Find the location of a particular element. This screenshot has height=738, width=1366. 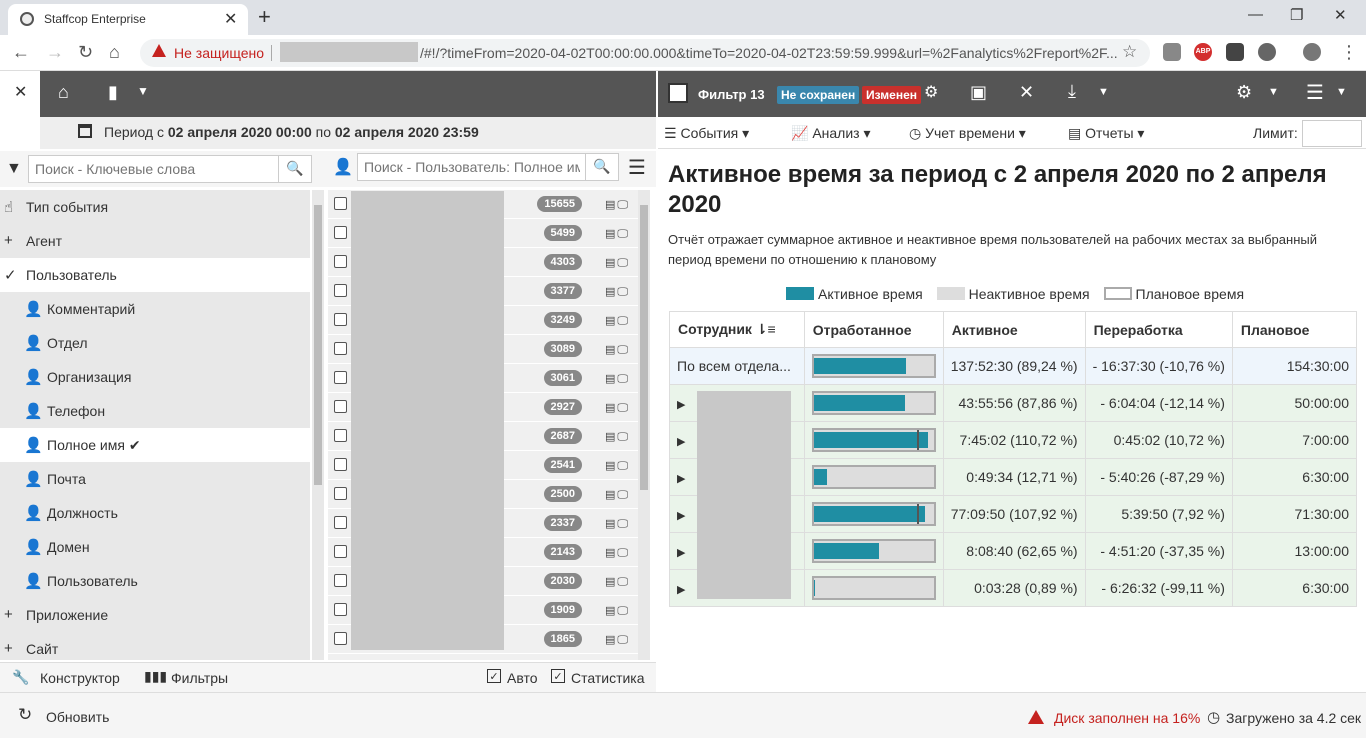

settings-icon: ⚙ is located at coordinates (1244, 92).